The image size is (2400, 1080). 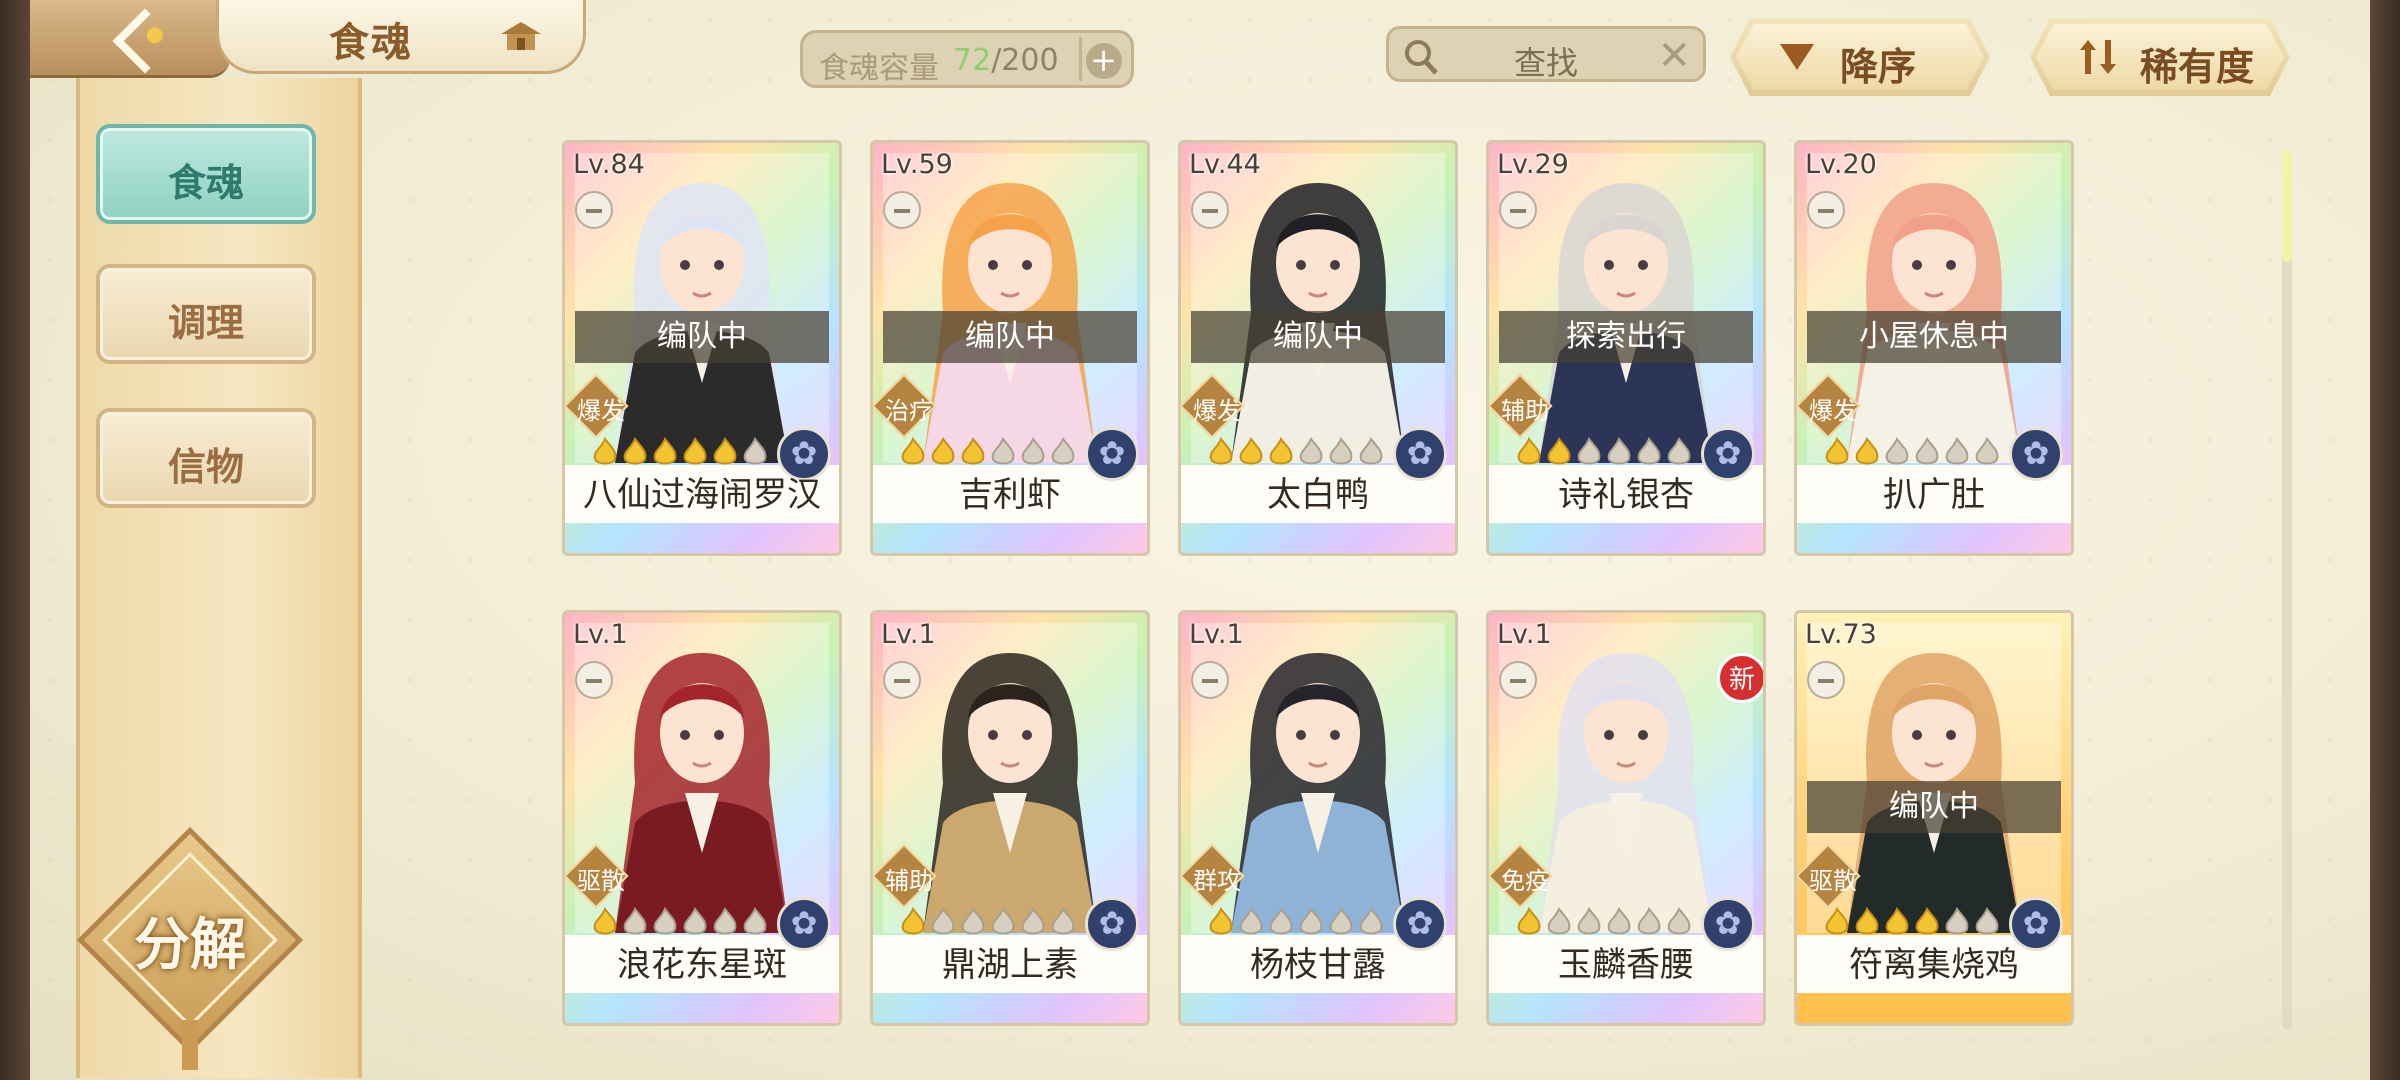 I want to click on food-soul-card: Lv.84 编队中爆发八仙过海闹罗汉, so click(x=702, y=348).